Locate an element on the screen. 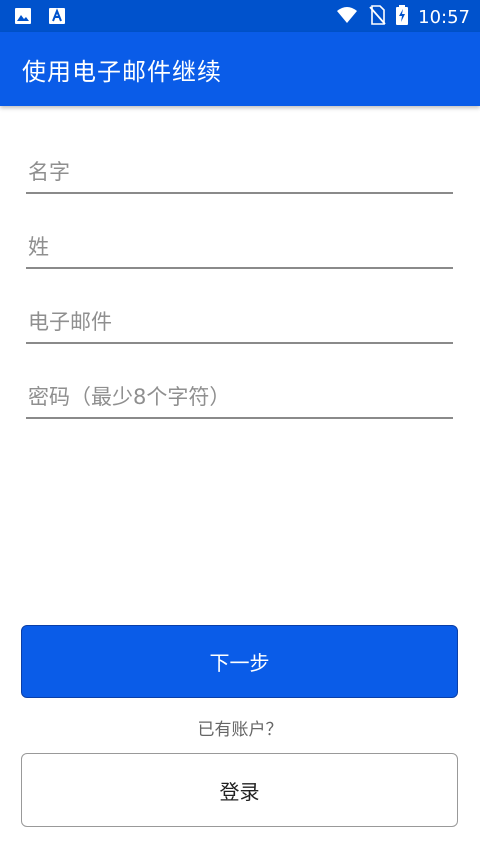 The height and width of the screenshot is (853, 480). email-input is located at coordinates (239, 322).